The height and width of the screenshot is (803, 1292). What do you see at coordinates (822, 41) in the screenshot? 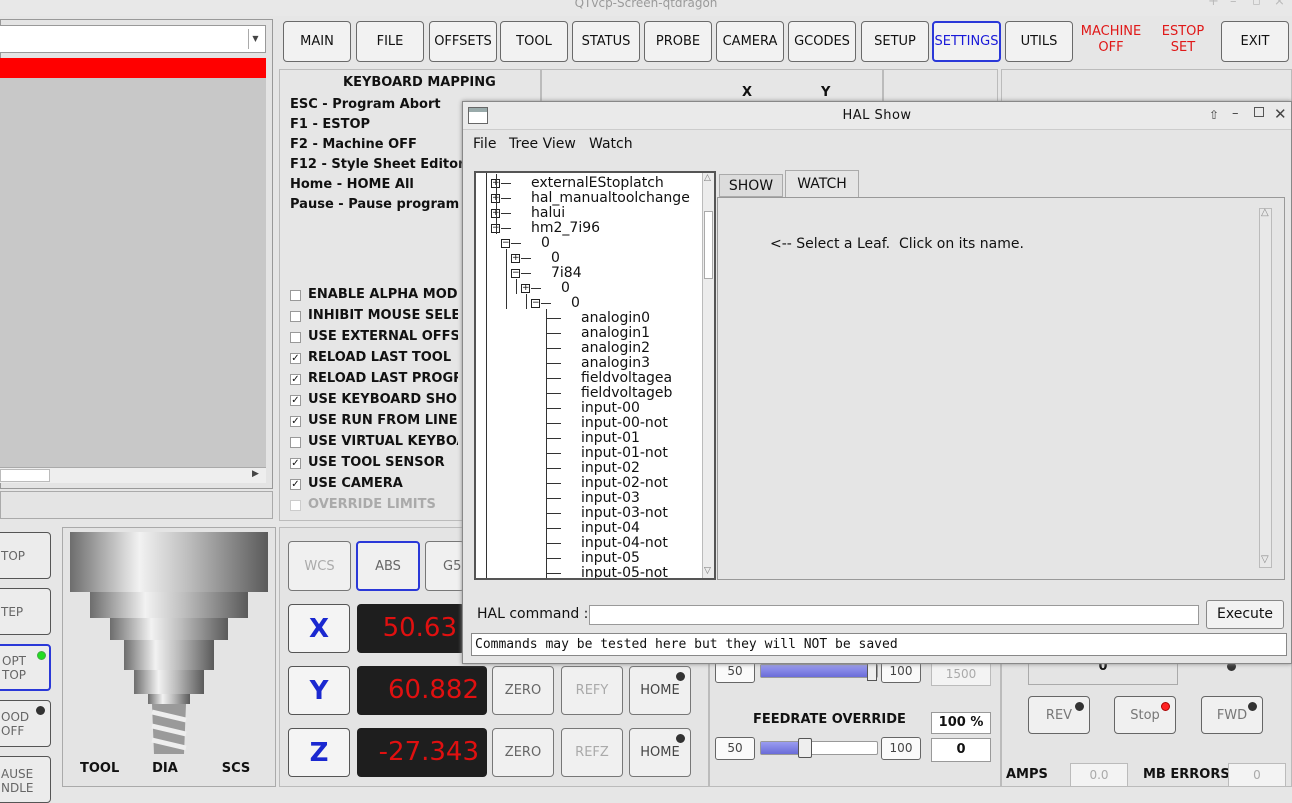
I see `tab-gcodes: GCODES` at bounding box center [822, 41].